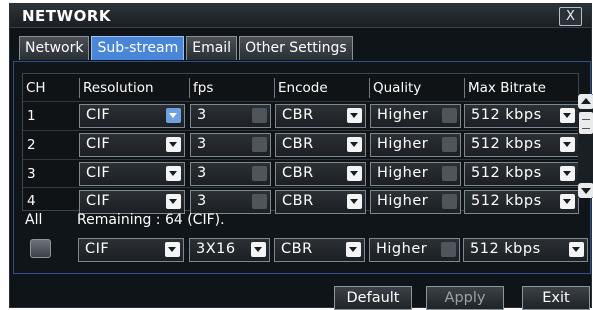  Describe the element at coordinates (31, 116) in the screenshot. I see `ch-number: 1` at that location.